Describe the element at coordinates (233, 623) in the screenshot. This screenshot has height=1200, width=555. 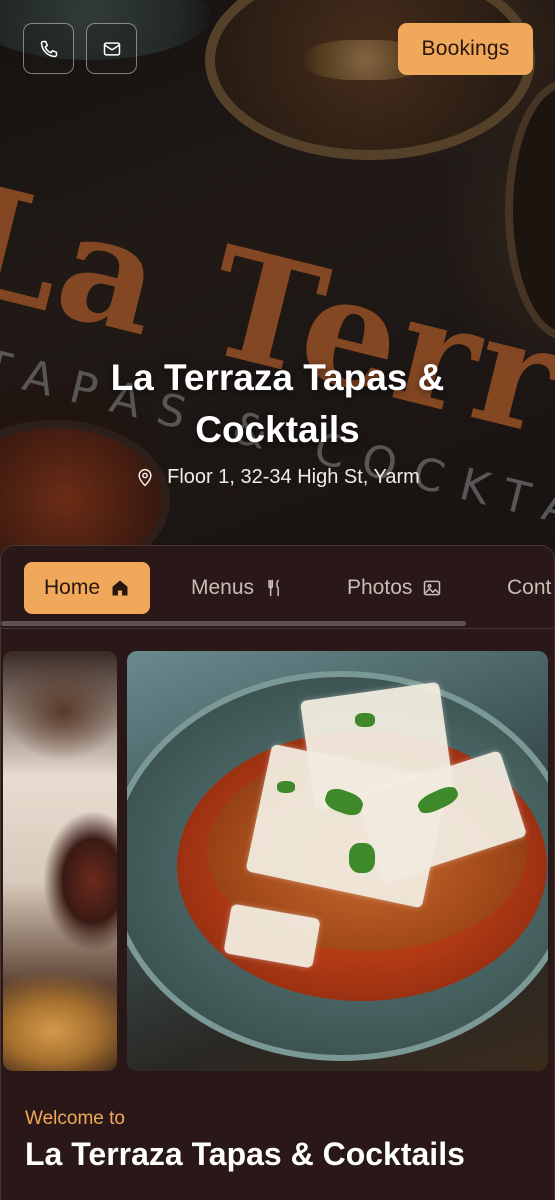
I see `tab-scrollbar` at that location.